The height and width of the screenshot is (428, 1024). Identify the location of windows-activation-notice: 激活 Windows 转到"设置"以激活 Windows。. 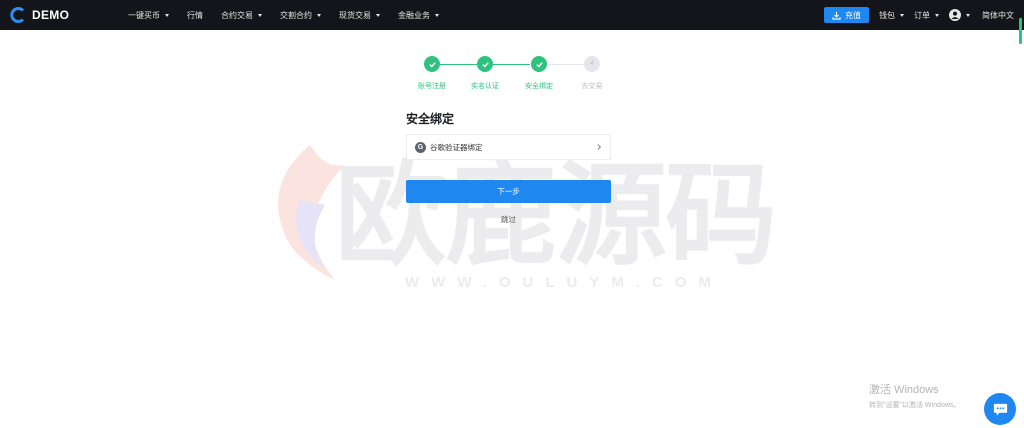
(914, 395).